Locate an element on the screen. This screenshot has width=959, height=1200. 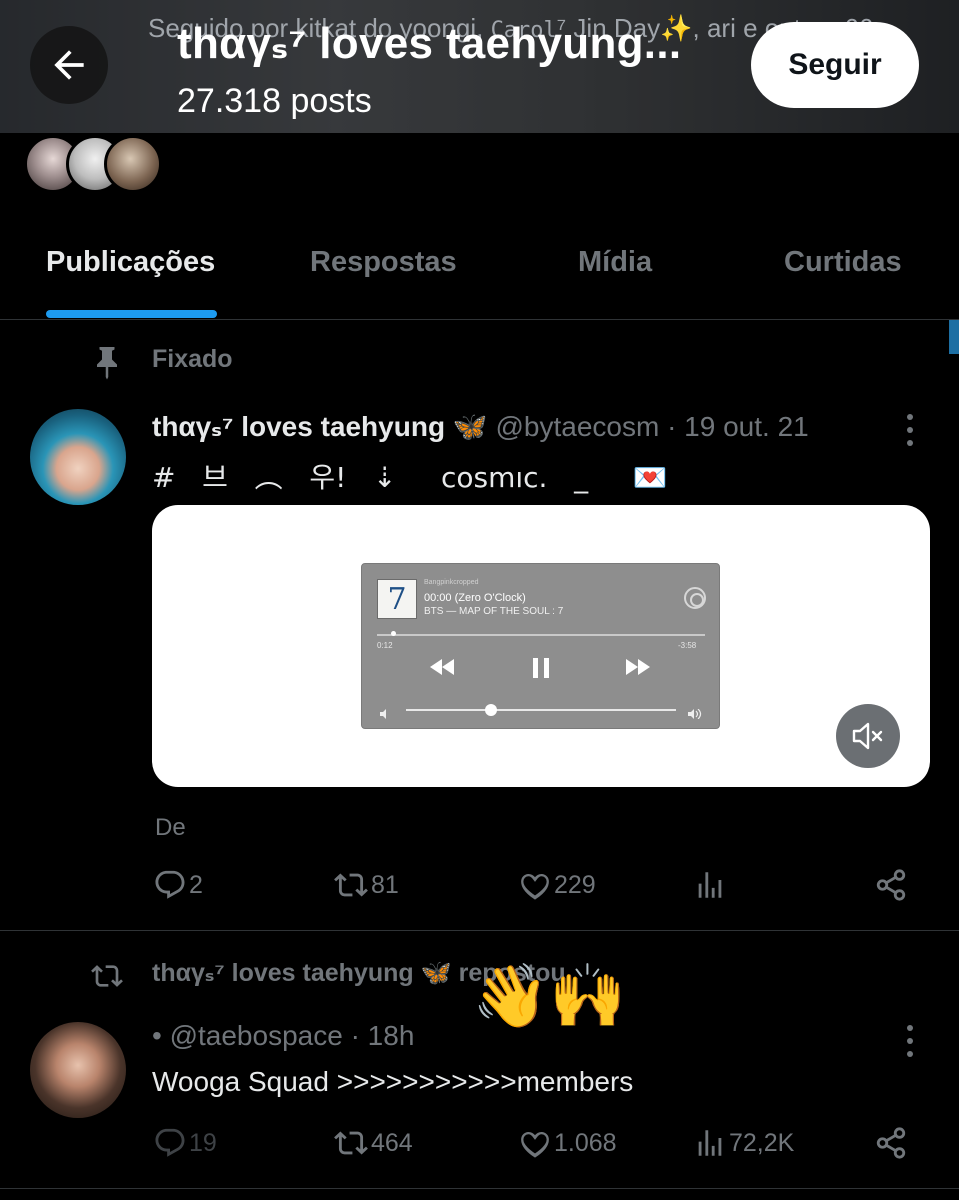
reply-button: 2 is located at coordinates (178, 885).